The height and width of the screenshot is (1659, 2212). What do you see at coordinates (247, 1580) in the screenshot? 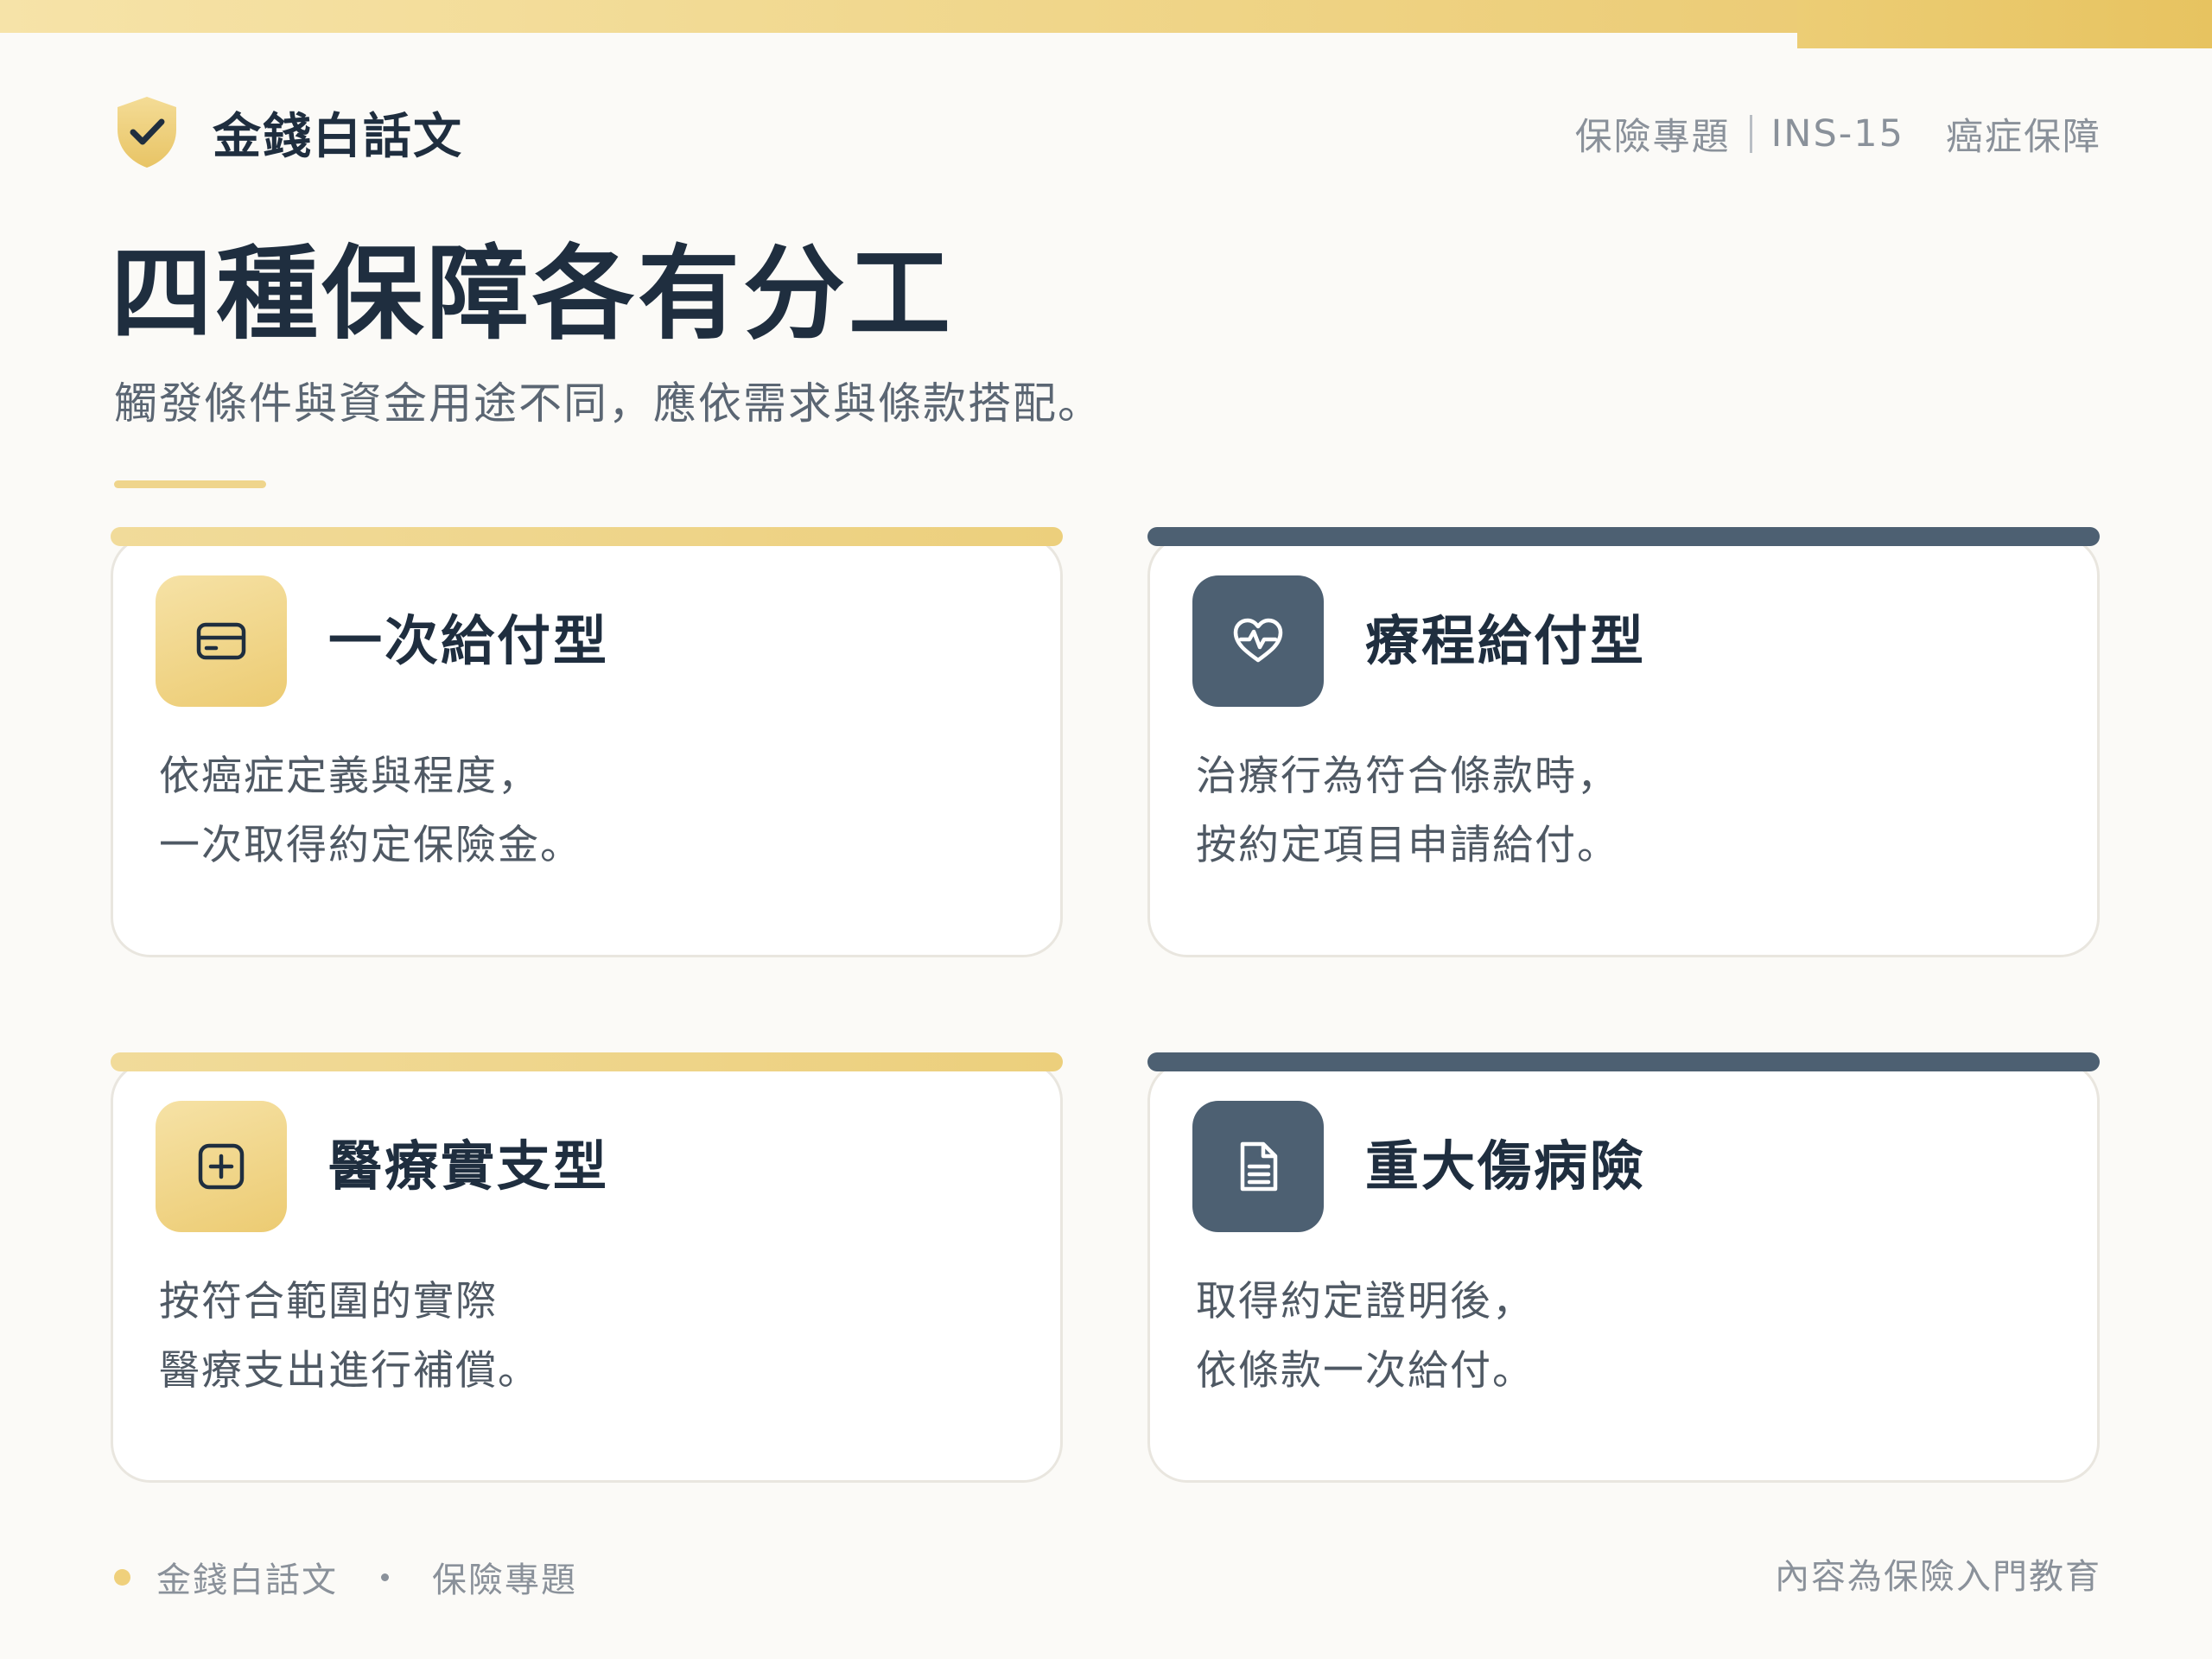
I see `footer-brand: 金錢白話文` at bounding box center [247, 1580].